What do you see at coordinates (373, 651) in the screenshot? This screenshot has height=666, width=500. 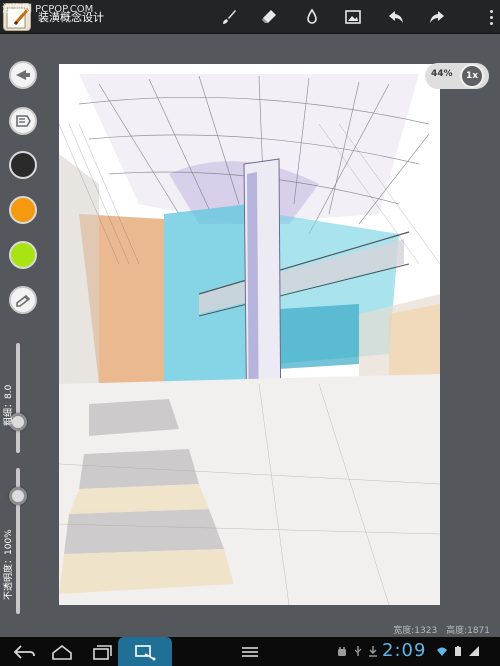 I see `download-icon` at bounding box center [373, 651].